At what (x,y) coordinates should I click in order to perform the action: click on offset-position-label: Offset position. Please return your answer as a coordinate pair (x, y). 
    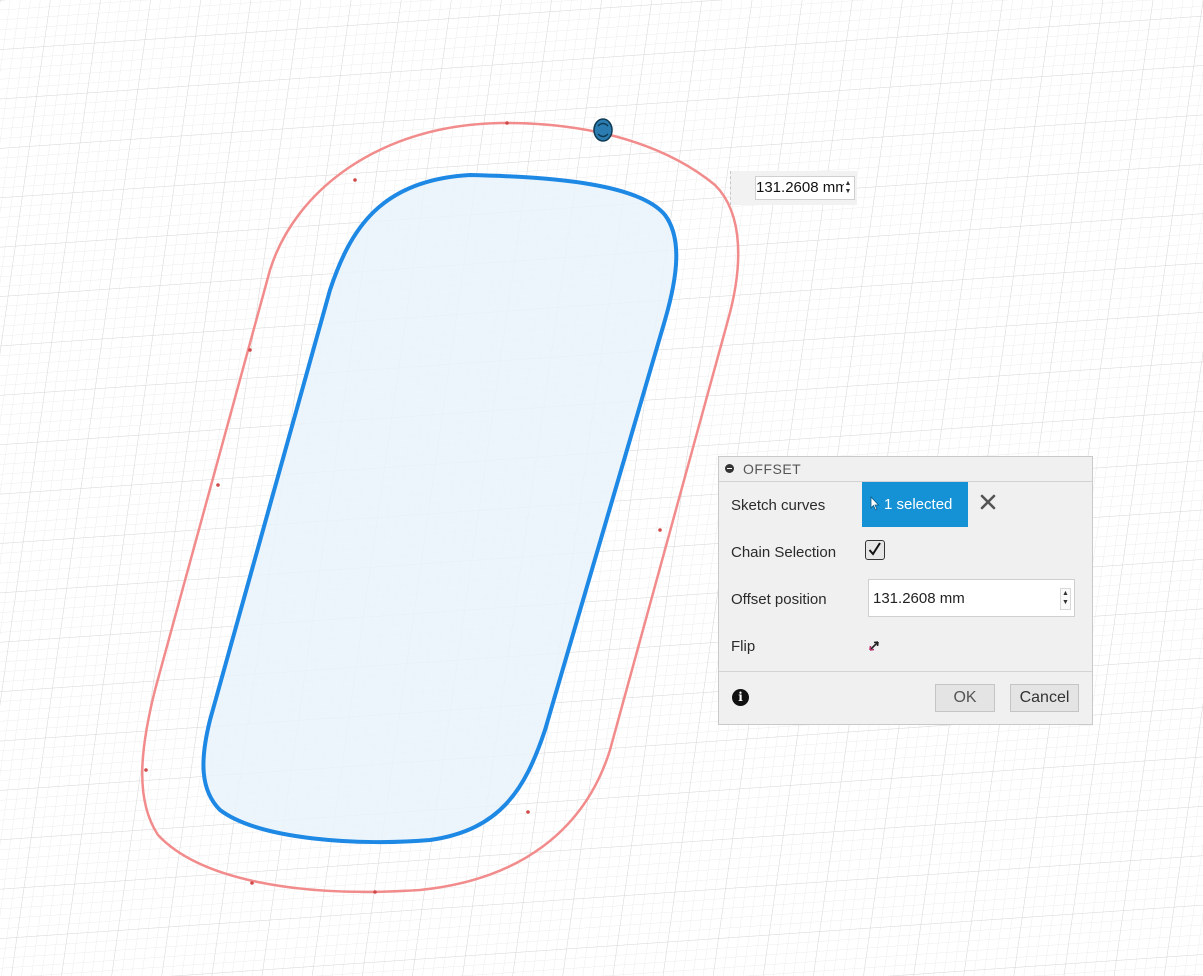
    Looking at the image, I should click on (779, 599).